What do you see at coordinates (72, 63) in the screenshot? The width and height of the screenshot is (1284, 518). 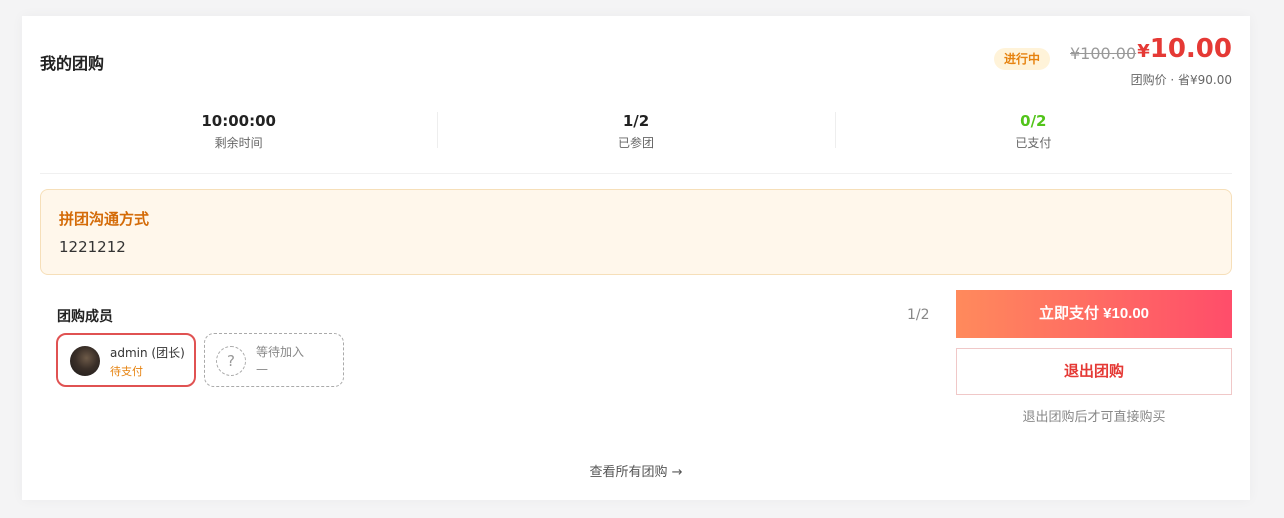 I see `page-title: 我的团购` at bounding box center [72, 63].